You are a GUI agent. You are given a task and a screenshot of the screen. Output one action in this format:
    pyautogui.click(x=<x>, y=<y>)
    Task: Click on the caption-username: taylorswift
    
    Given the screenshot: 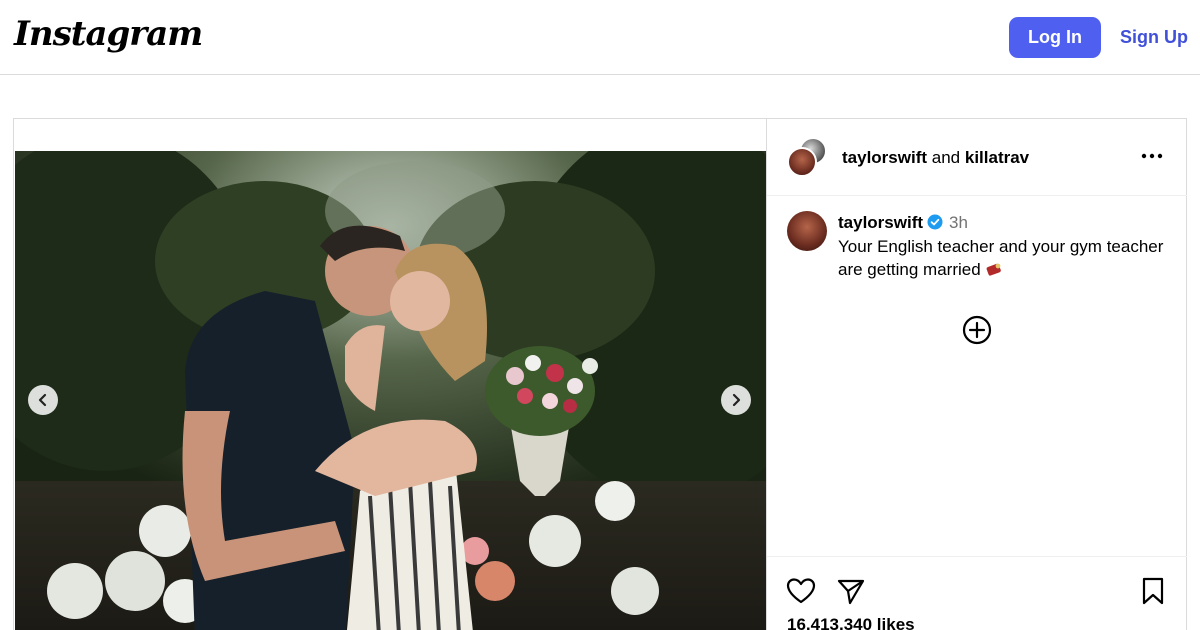 What is the action you would take?
    pyautogui.click(x=880, y=222)
    